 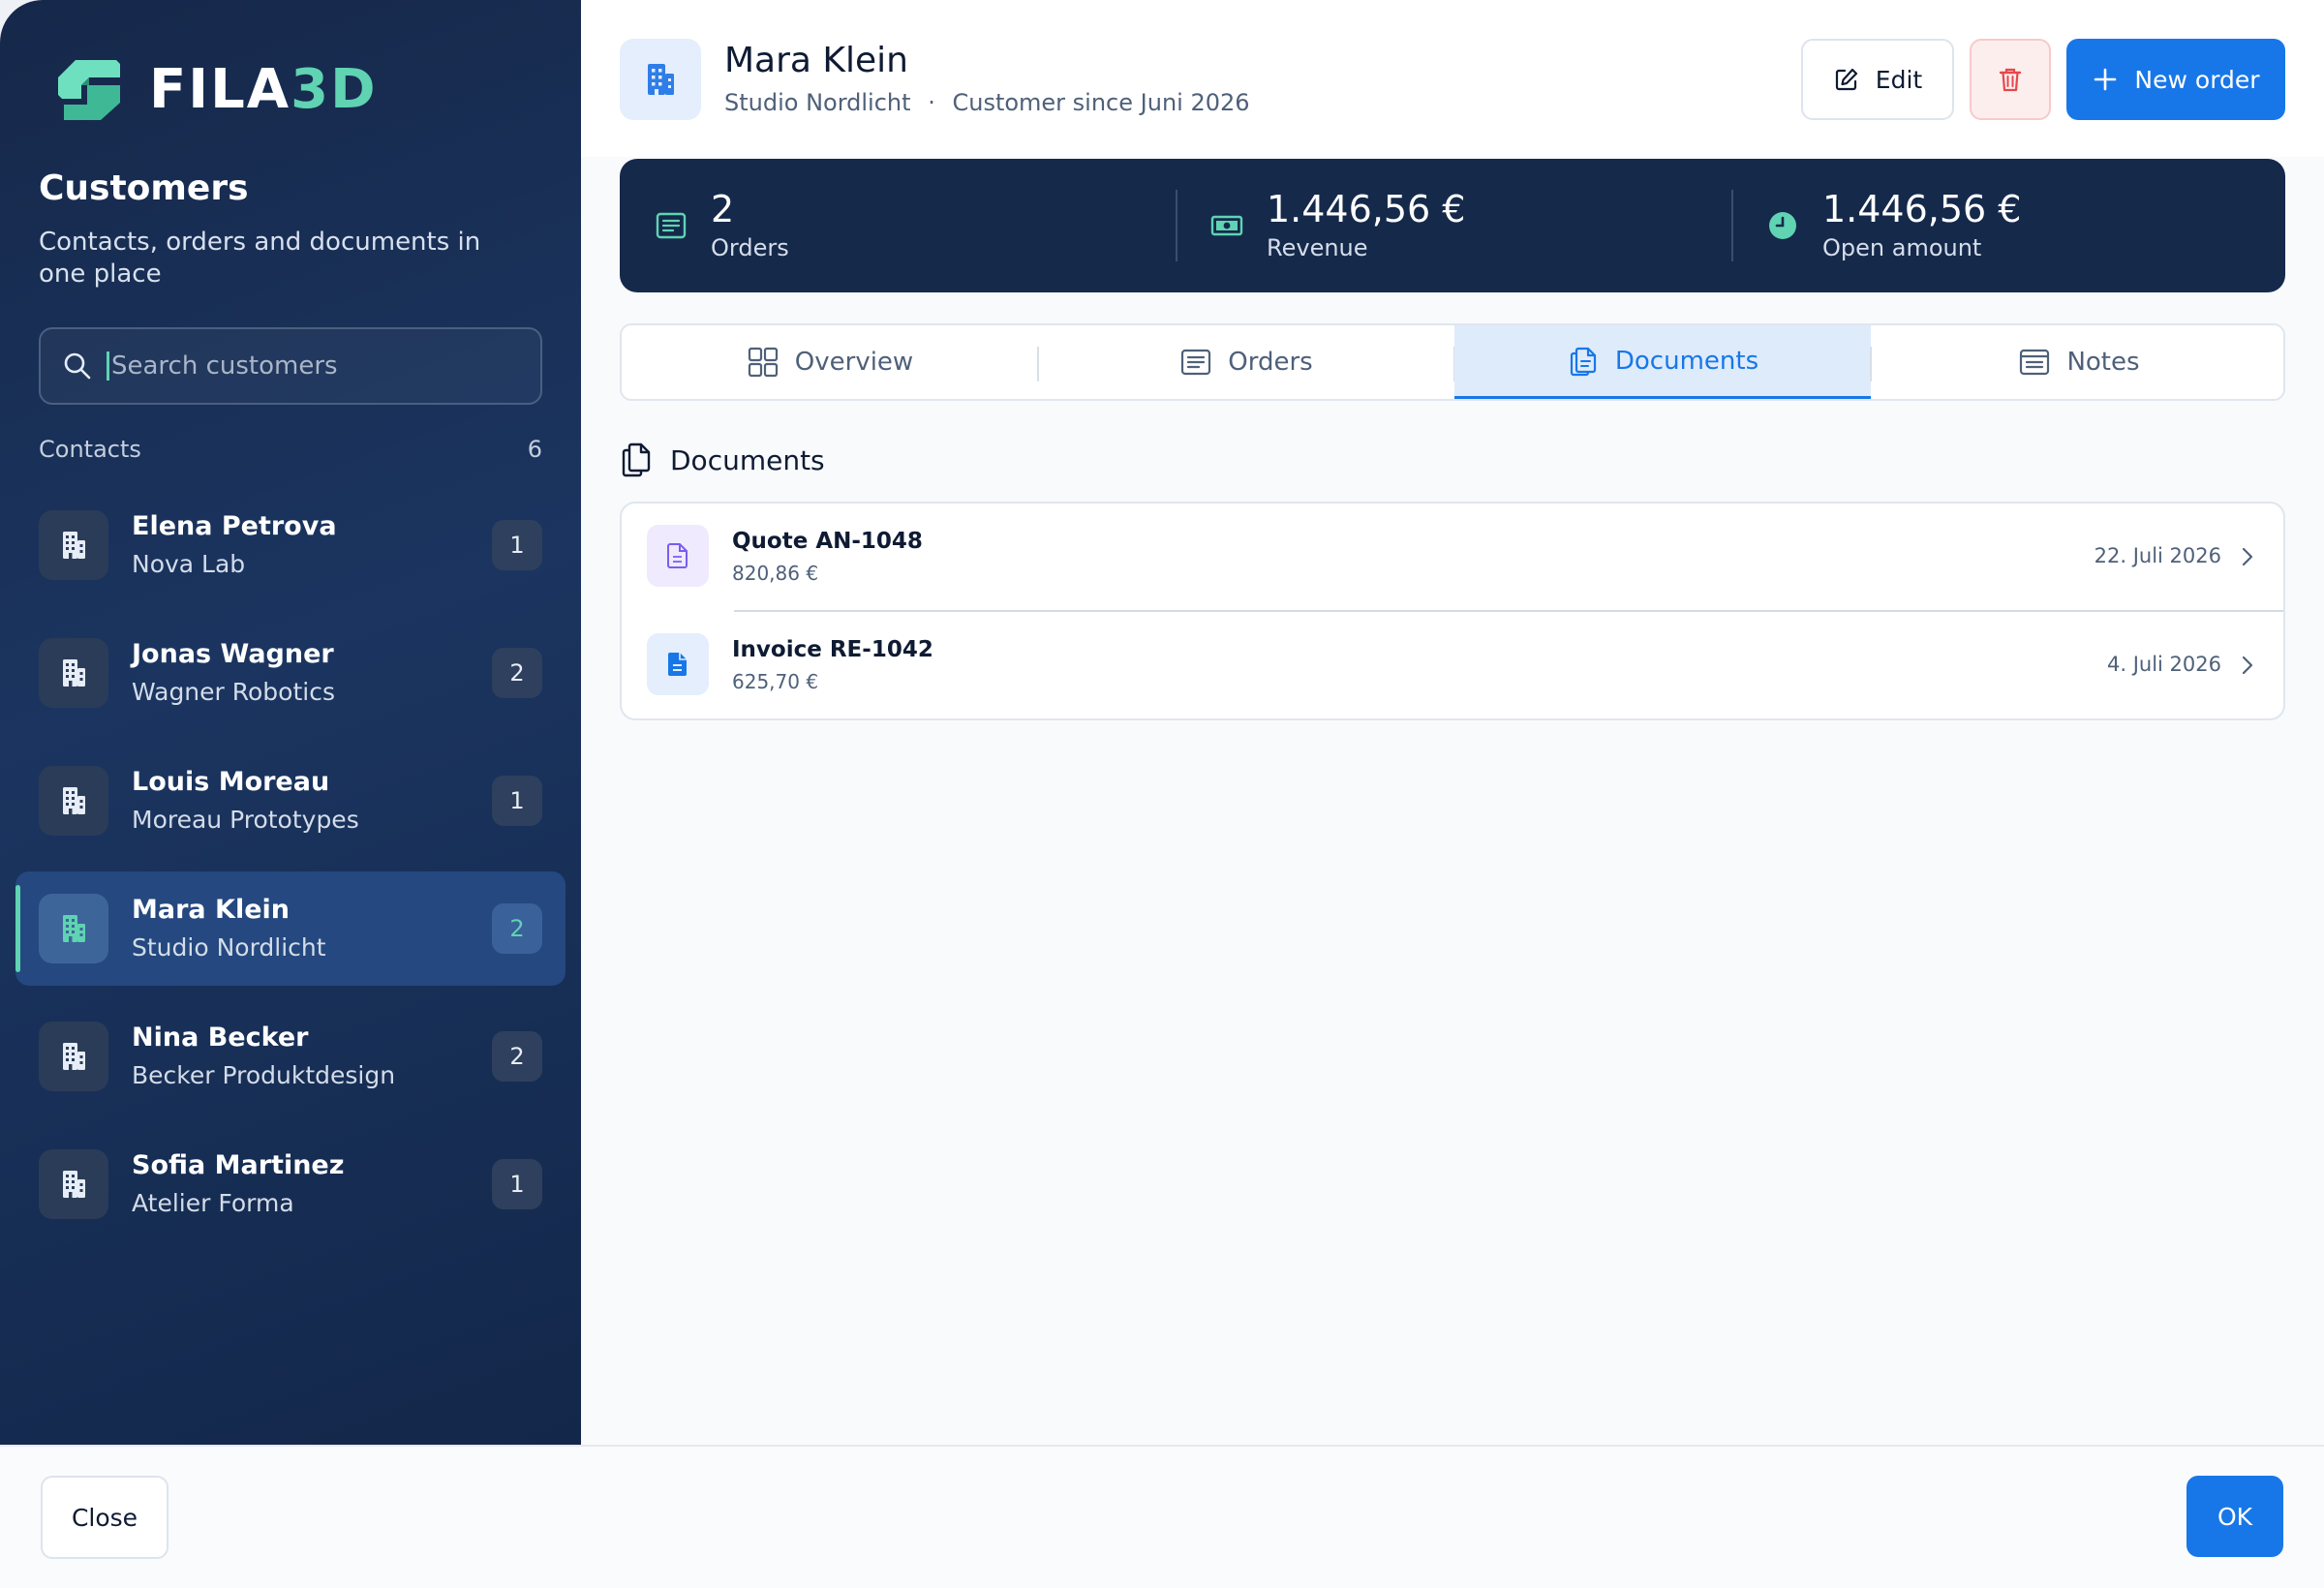 I want to click on edit-icon, so click(x=1846, y=79).